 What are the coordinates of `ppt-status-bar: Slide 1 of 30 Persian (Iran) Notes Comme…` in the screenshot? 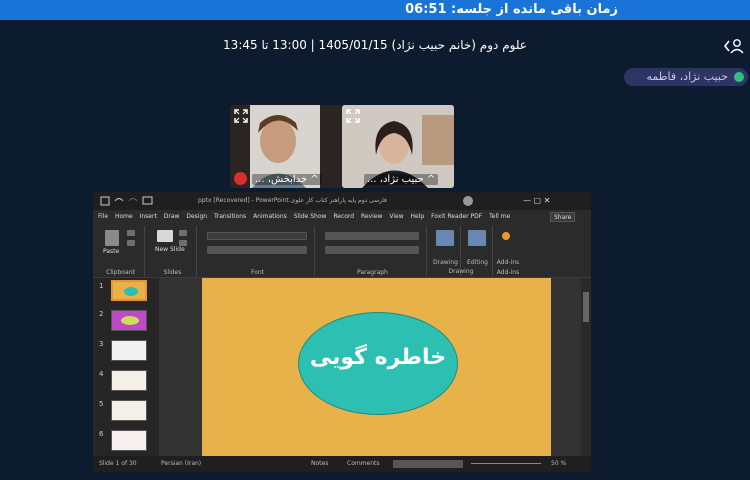 It's located at (342, 464).